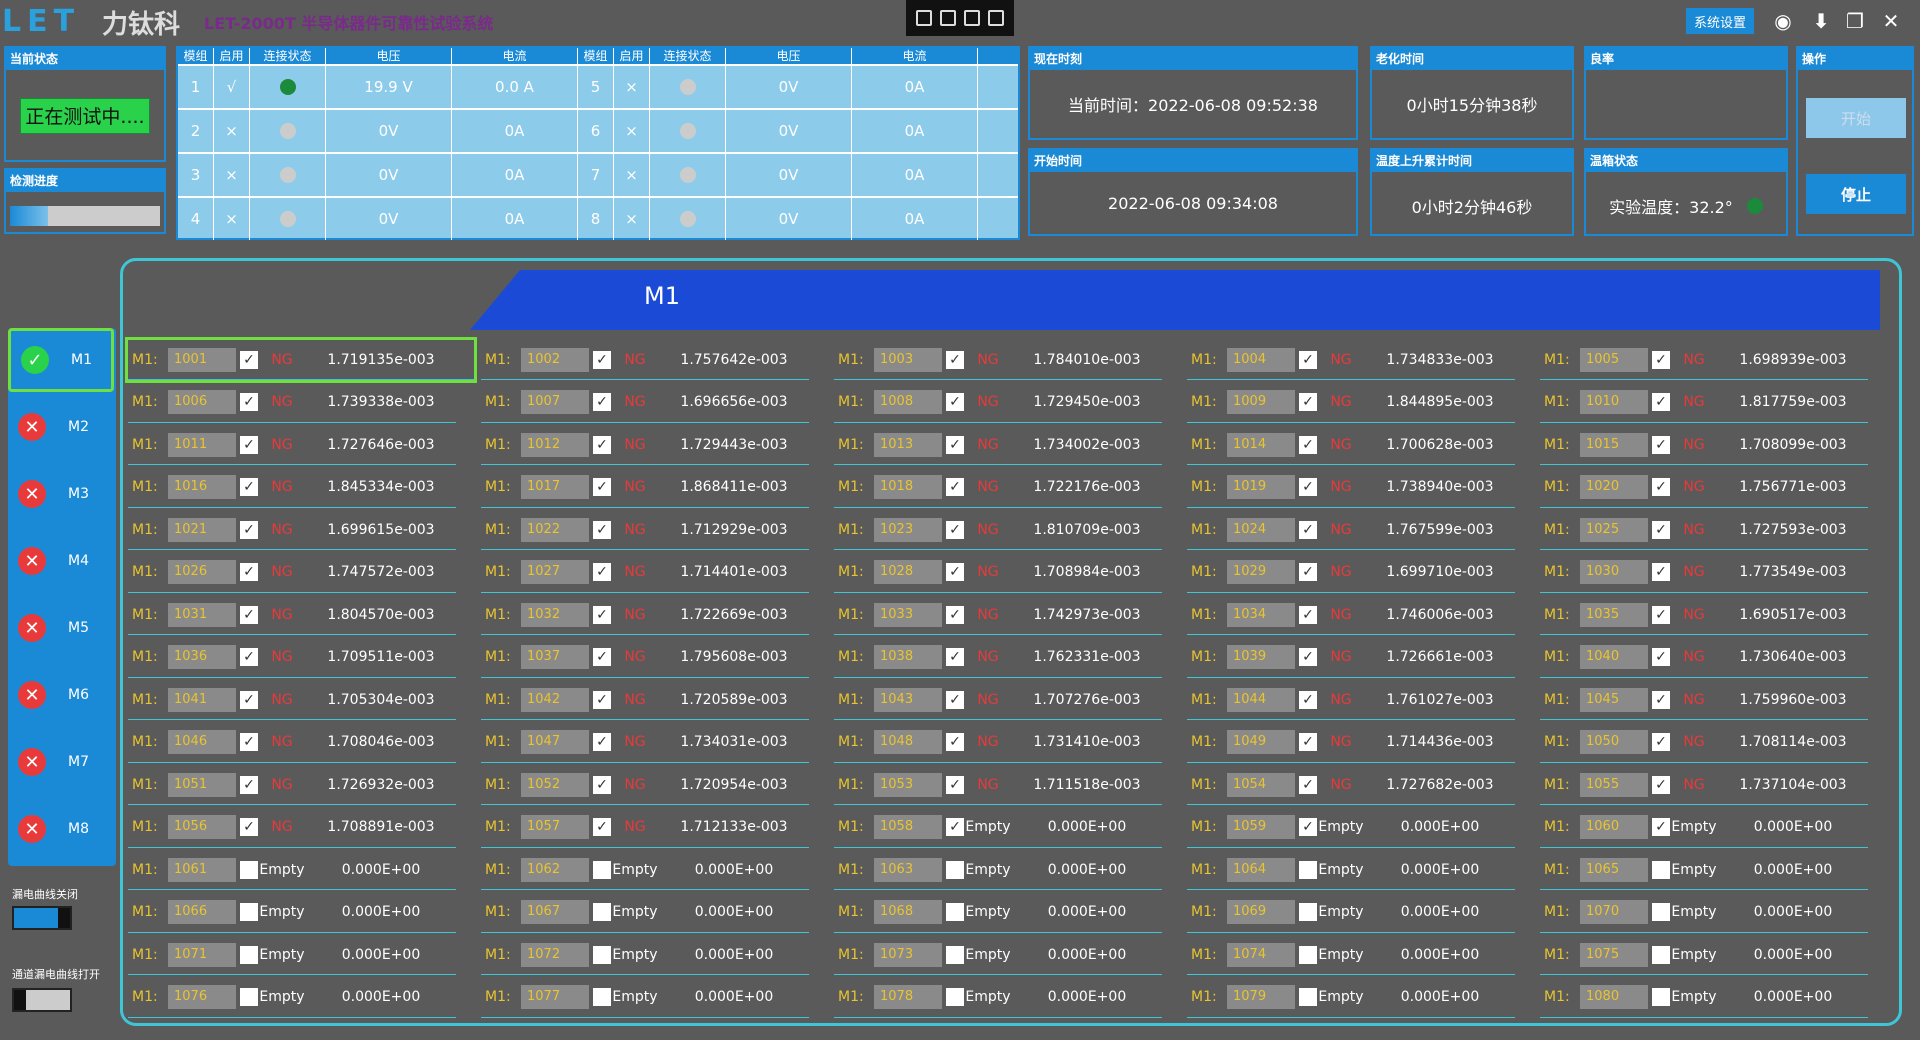 The height and width of the screenshot is (1040, 1920). Describe the element at coordinates (61, 829) in the screenshot. I see `module-button-m8: ✕ M8` at that location.